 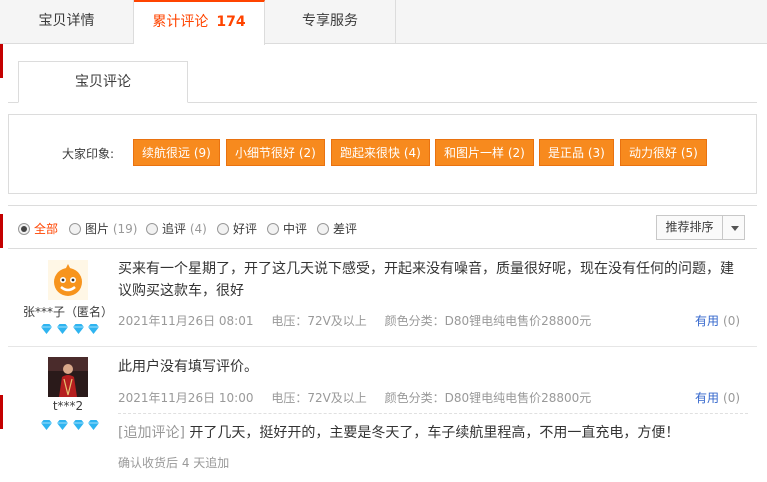 I want to click on filter-positive: 好评, so click(x=237, y=228).